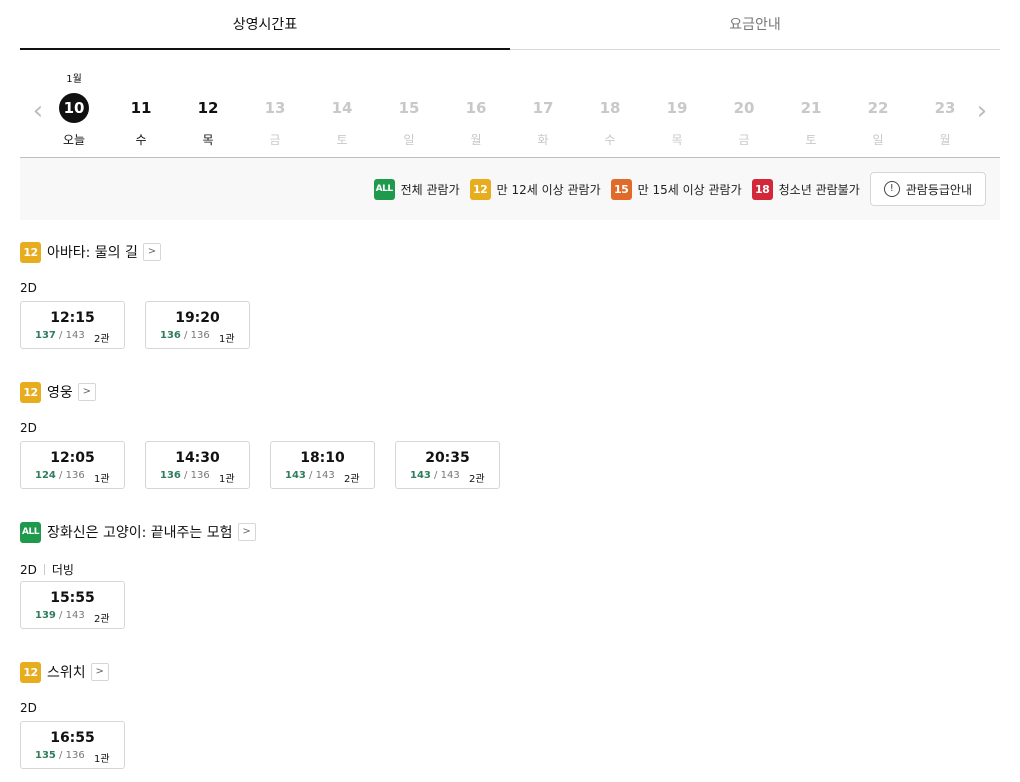 The image size is (1020, 782). Describe the element at coordinates (72, 605) in the screenshot. I see `showtime-button: 15:55 139 / 143 2관` at that location.